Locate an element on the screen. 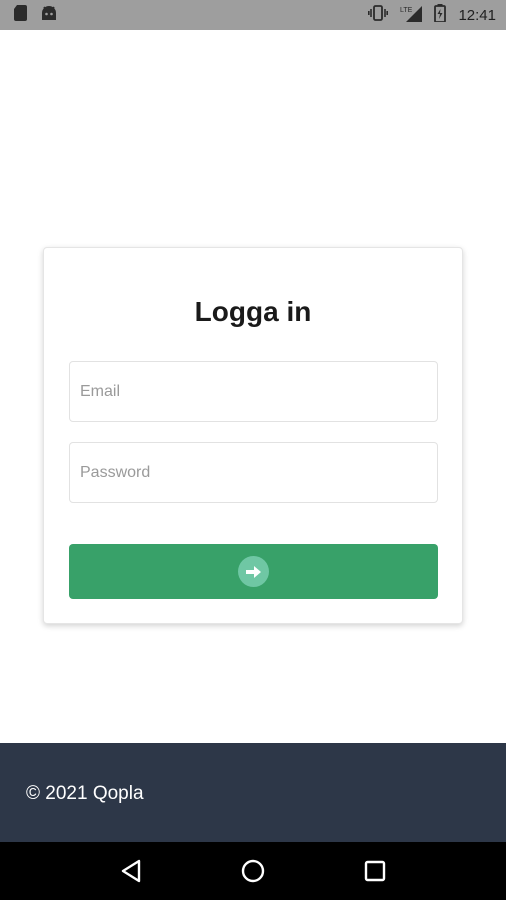 The image size is (506, 900). arrow-right-icon is located at coordinates (253, 571).